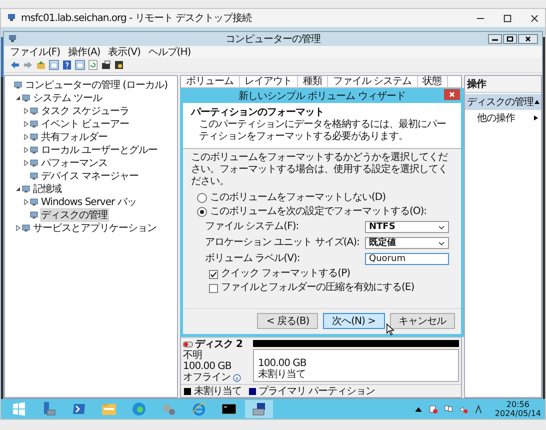  Describe the element at coordinates (317, 391) in the screenshot. I see `legend-label: プライマリ パーティション` at that location.